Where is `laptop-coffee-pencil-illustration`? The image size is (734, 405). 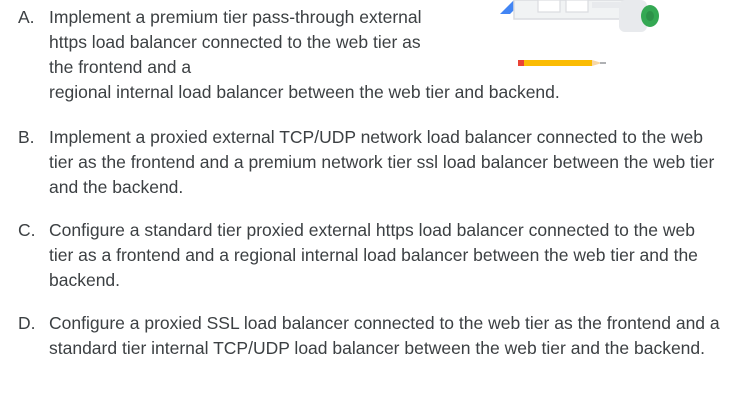 laptop-coffee-pencil-illustration is located at coordinates (579, 33).